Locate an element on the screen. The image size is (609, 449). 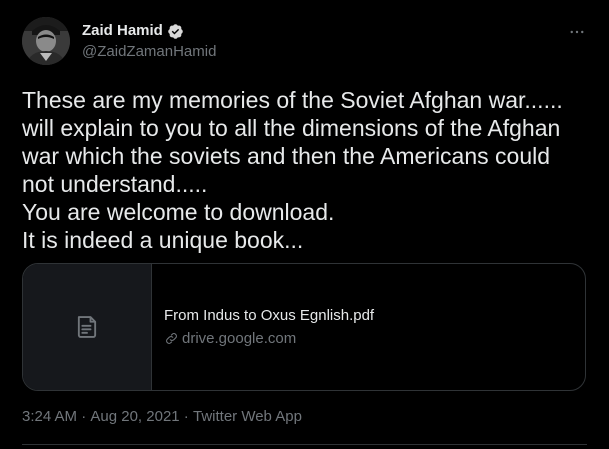
more-horizontal-icon is located at coordinates (577, 32).